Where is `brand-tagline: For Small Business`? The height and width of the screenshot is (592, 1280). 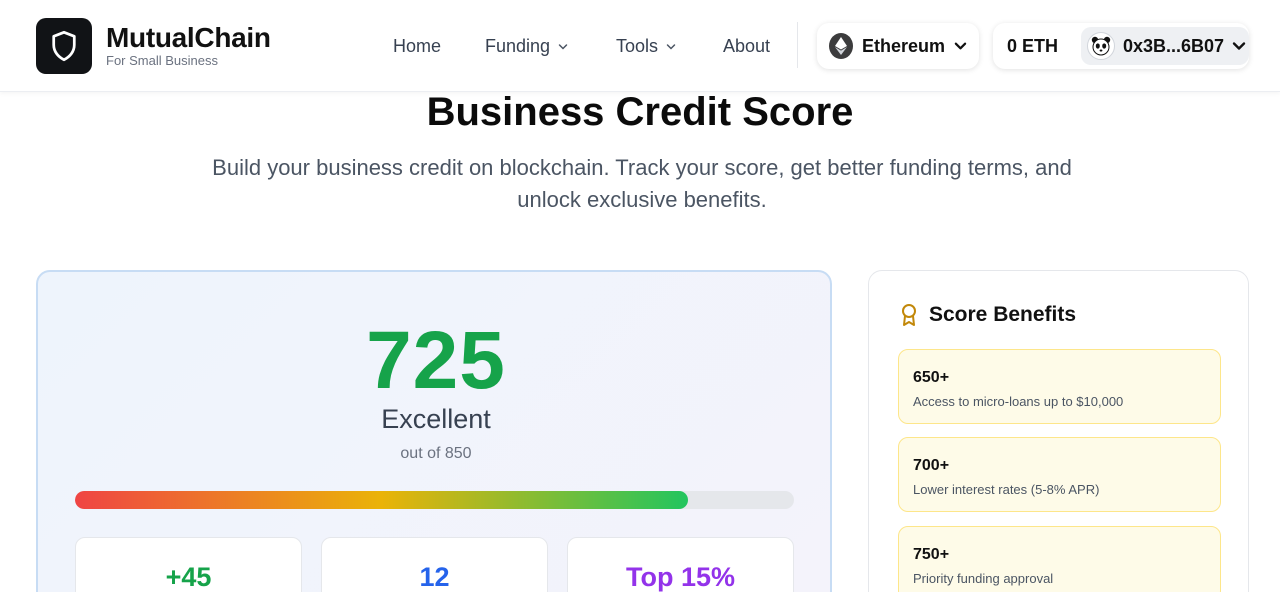
brand-tagline: For Small Business is located at coordinates (162, 60).